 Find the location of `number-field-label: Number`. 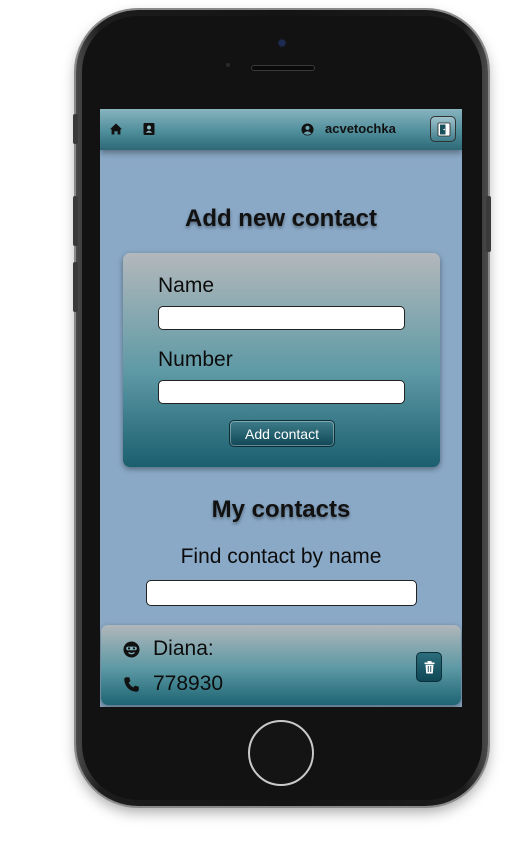

number-field-label: Number is located at coordinates (195, 359).